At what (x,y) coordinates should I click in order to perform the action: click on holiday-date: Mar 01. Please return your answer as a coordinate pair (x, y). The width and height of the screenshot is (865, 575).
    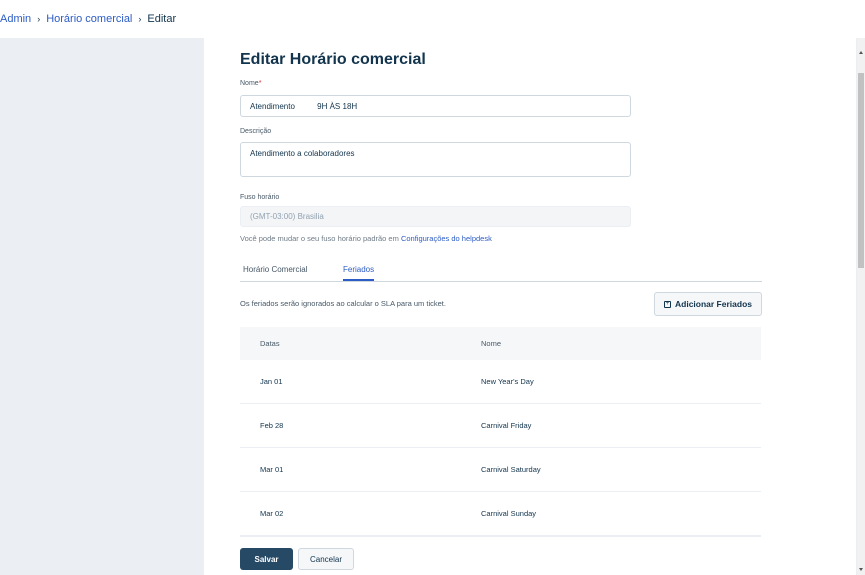
    Looking at the image, I should click on (272, 469).